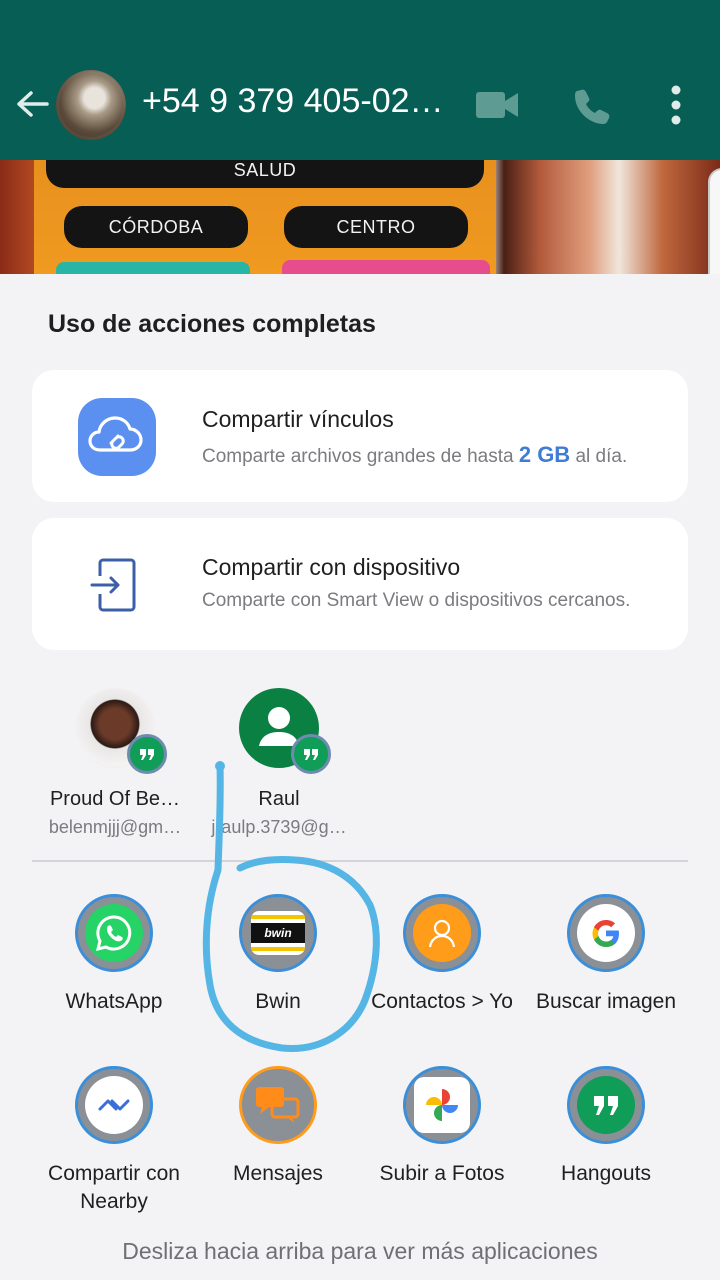 This screenshot has height=1280, width=720. What do you see at coordinates (676, 105) in the screenshot?
I see `more-vertical-icon` at bounding box center [676, 105].